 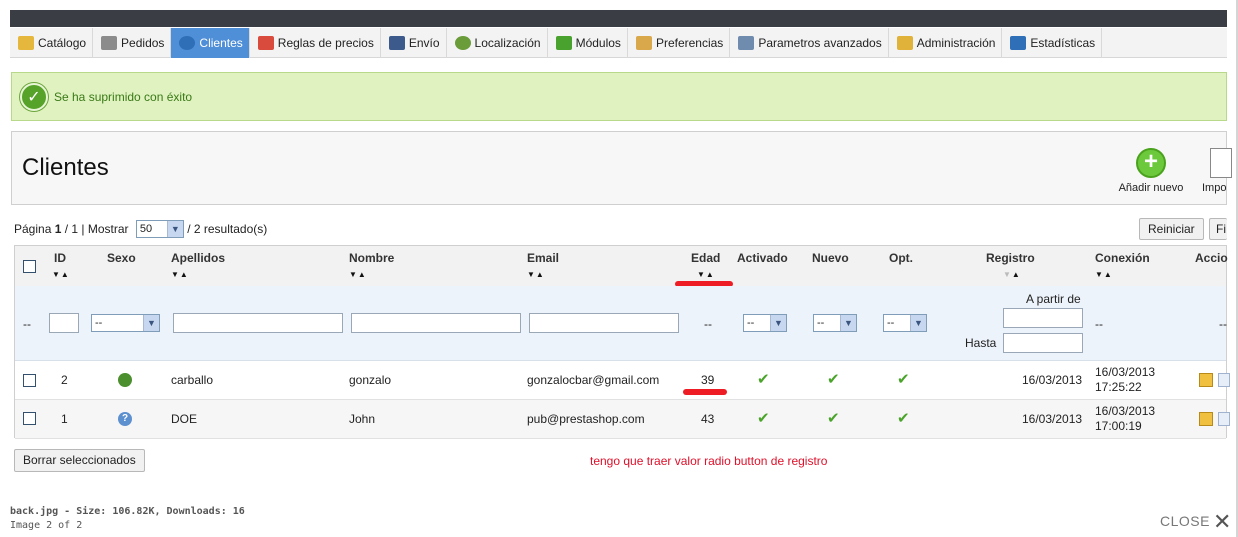 I want to click on add-new-button: + Añadir nuevo, so click(x=1151, y=171).